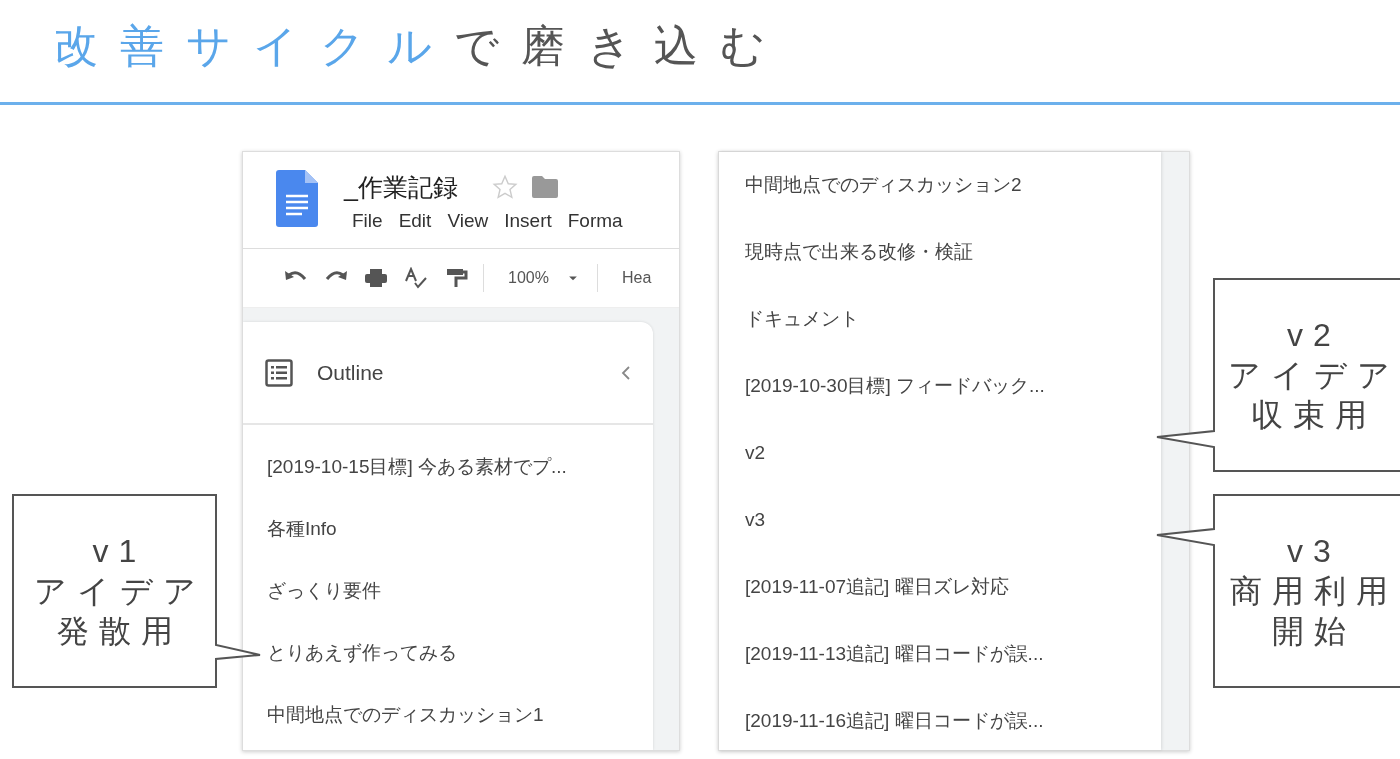  Describe the element at coordinates (420, 46) in the screenshot. I see `slide-title: 改善サイクル で磨き込む` at that location.